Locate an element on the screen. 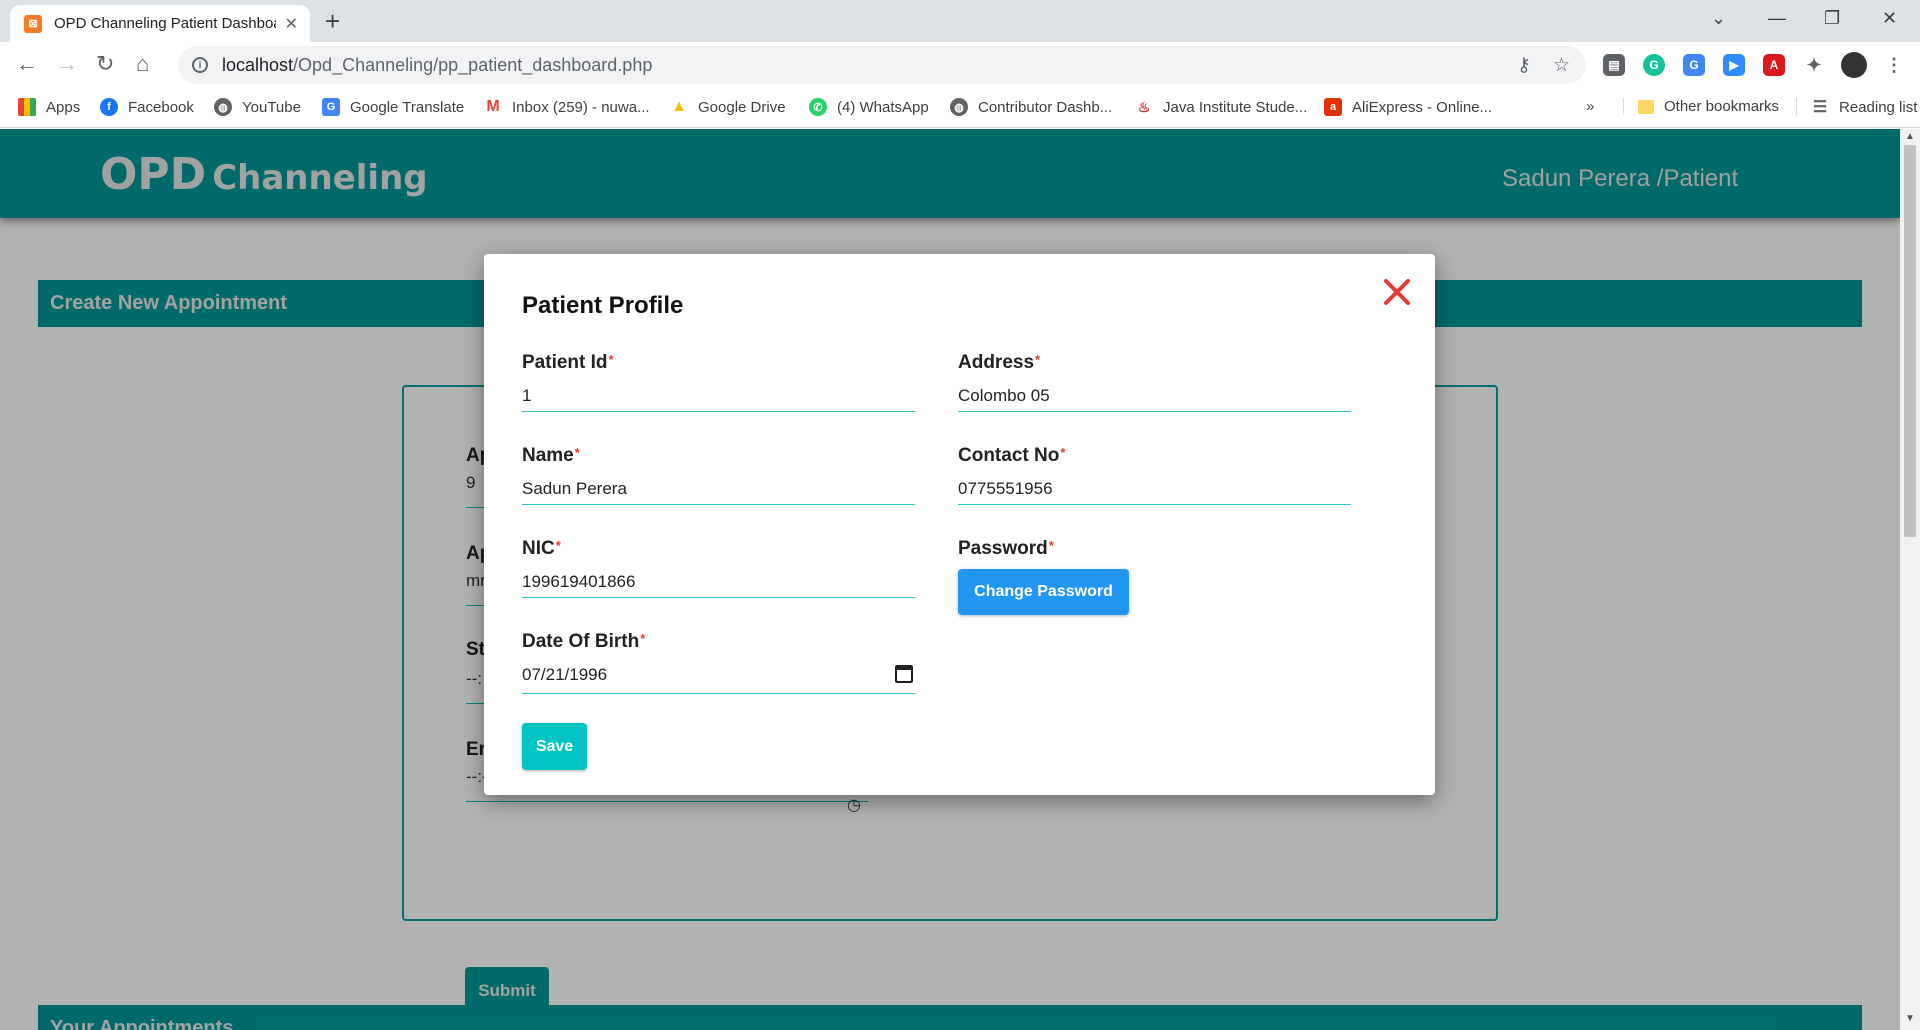 The image size is (1920, 1030). tab-close-icon: ✕ is located at coordinates (291, 24).